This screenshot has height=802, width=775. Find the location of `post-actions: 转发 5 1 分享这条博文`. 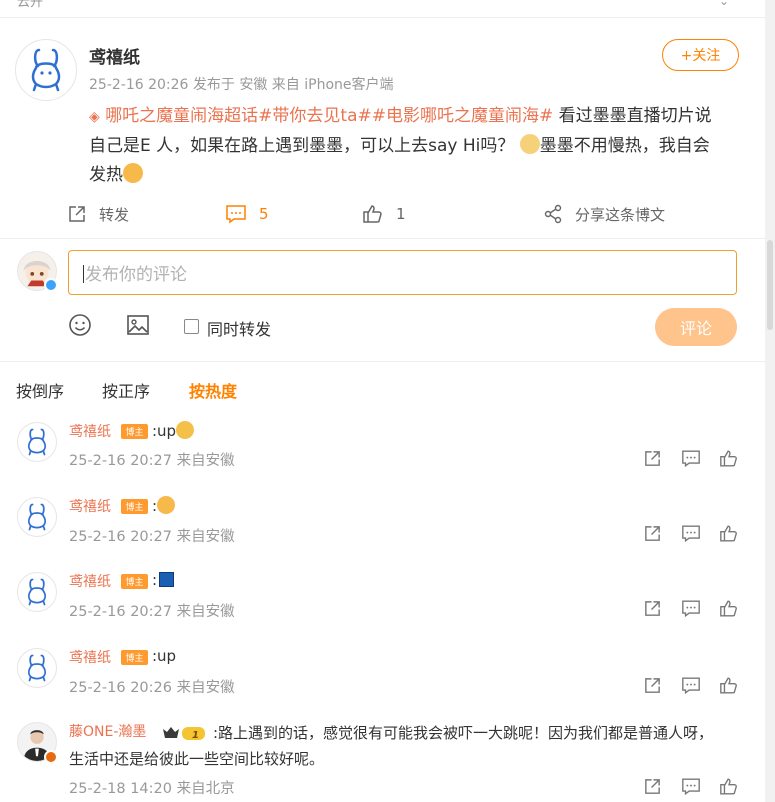

post-actions: 转发 5 1 分享这条博文 is located at coordinates (382, 214).